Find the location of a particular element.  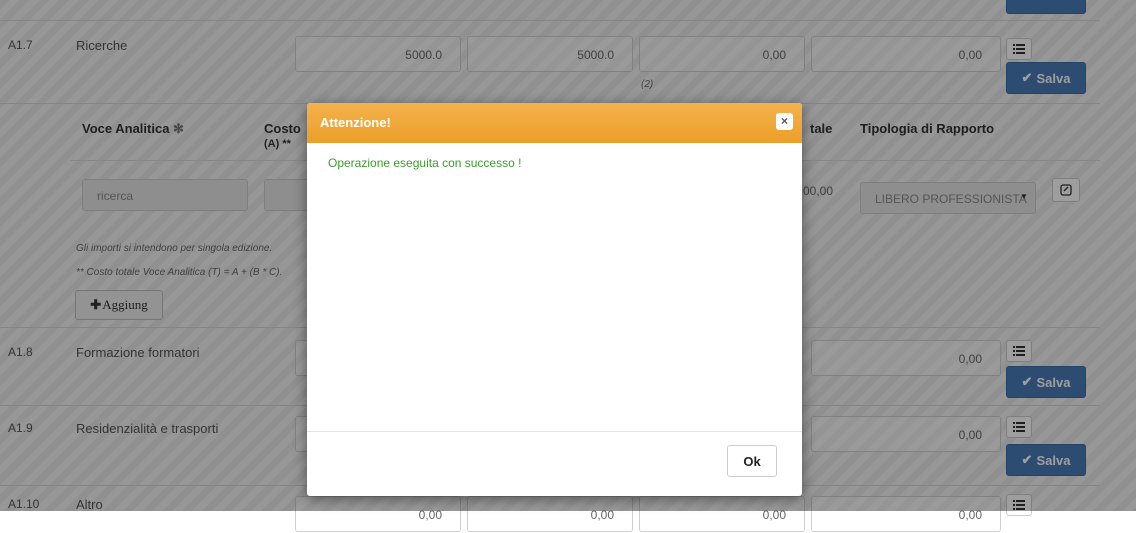

close-icon: × is located at coordinates (784, 121).